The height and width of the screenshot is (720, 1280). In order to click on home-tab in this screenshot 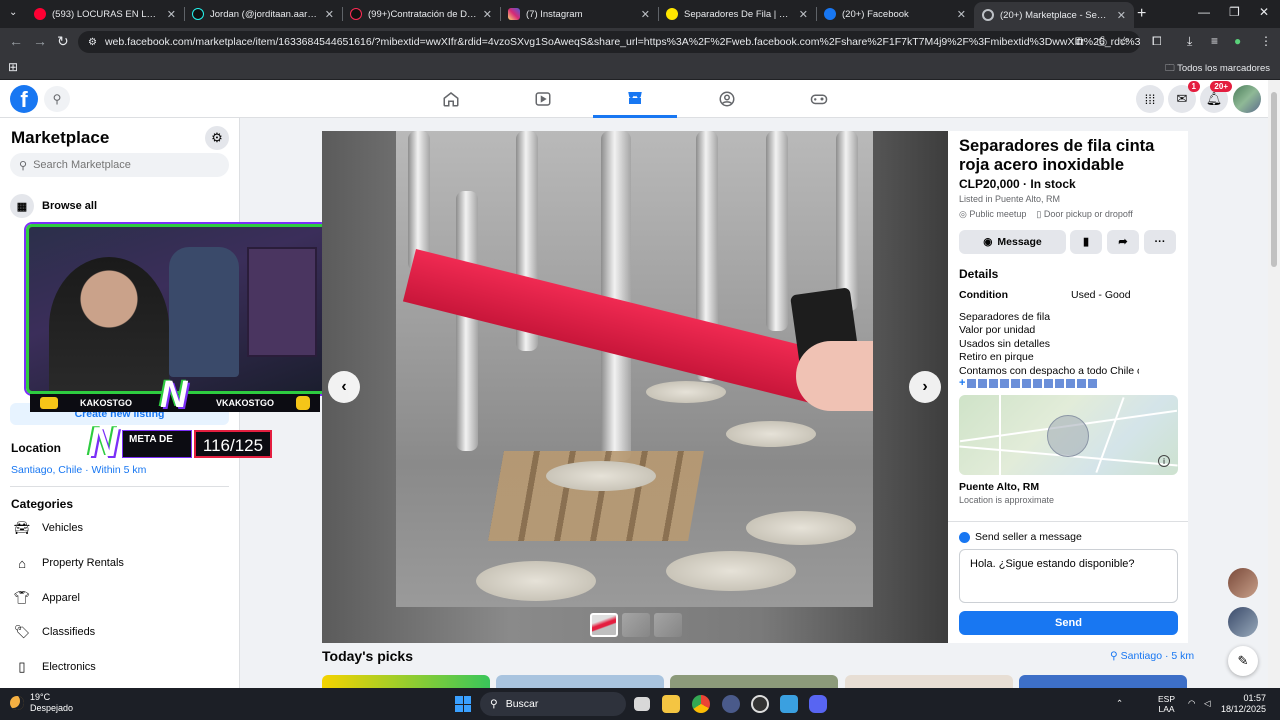, I will do `click(451, 99)`.